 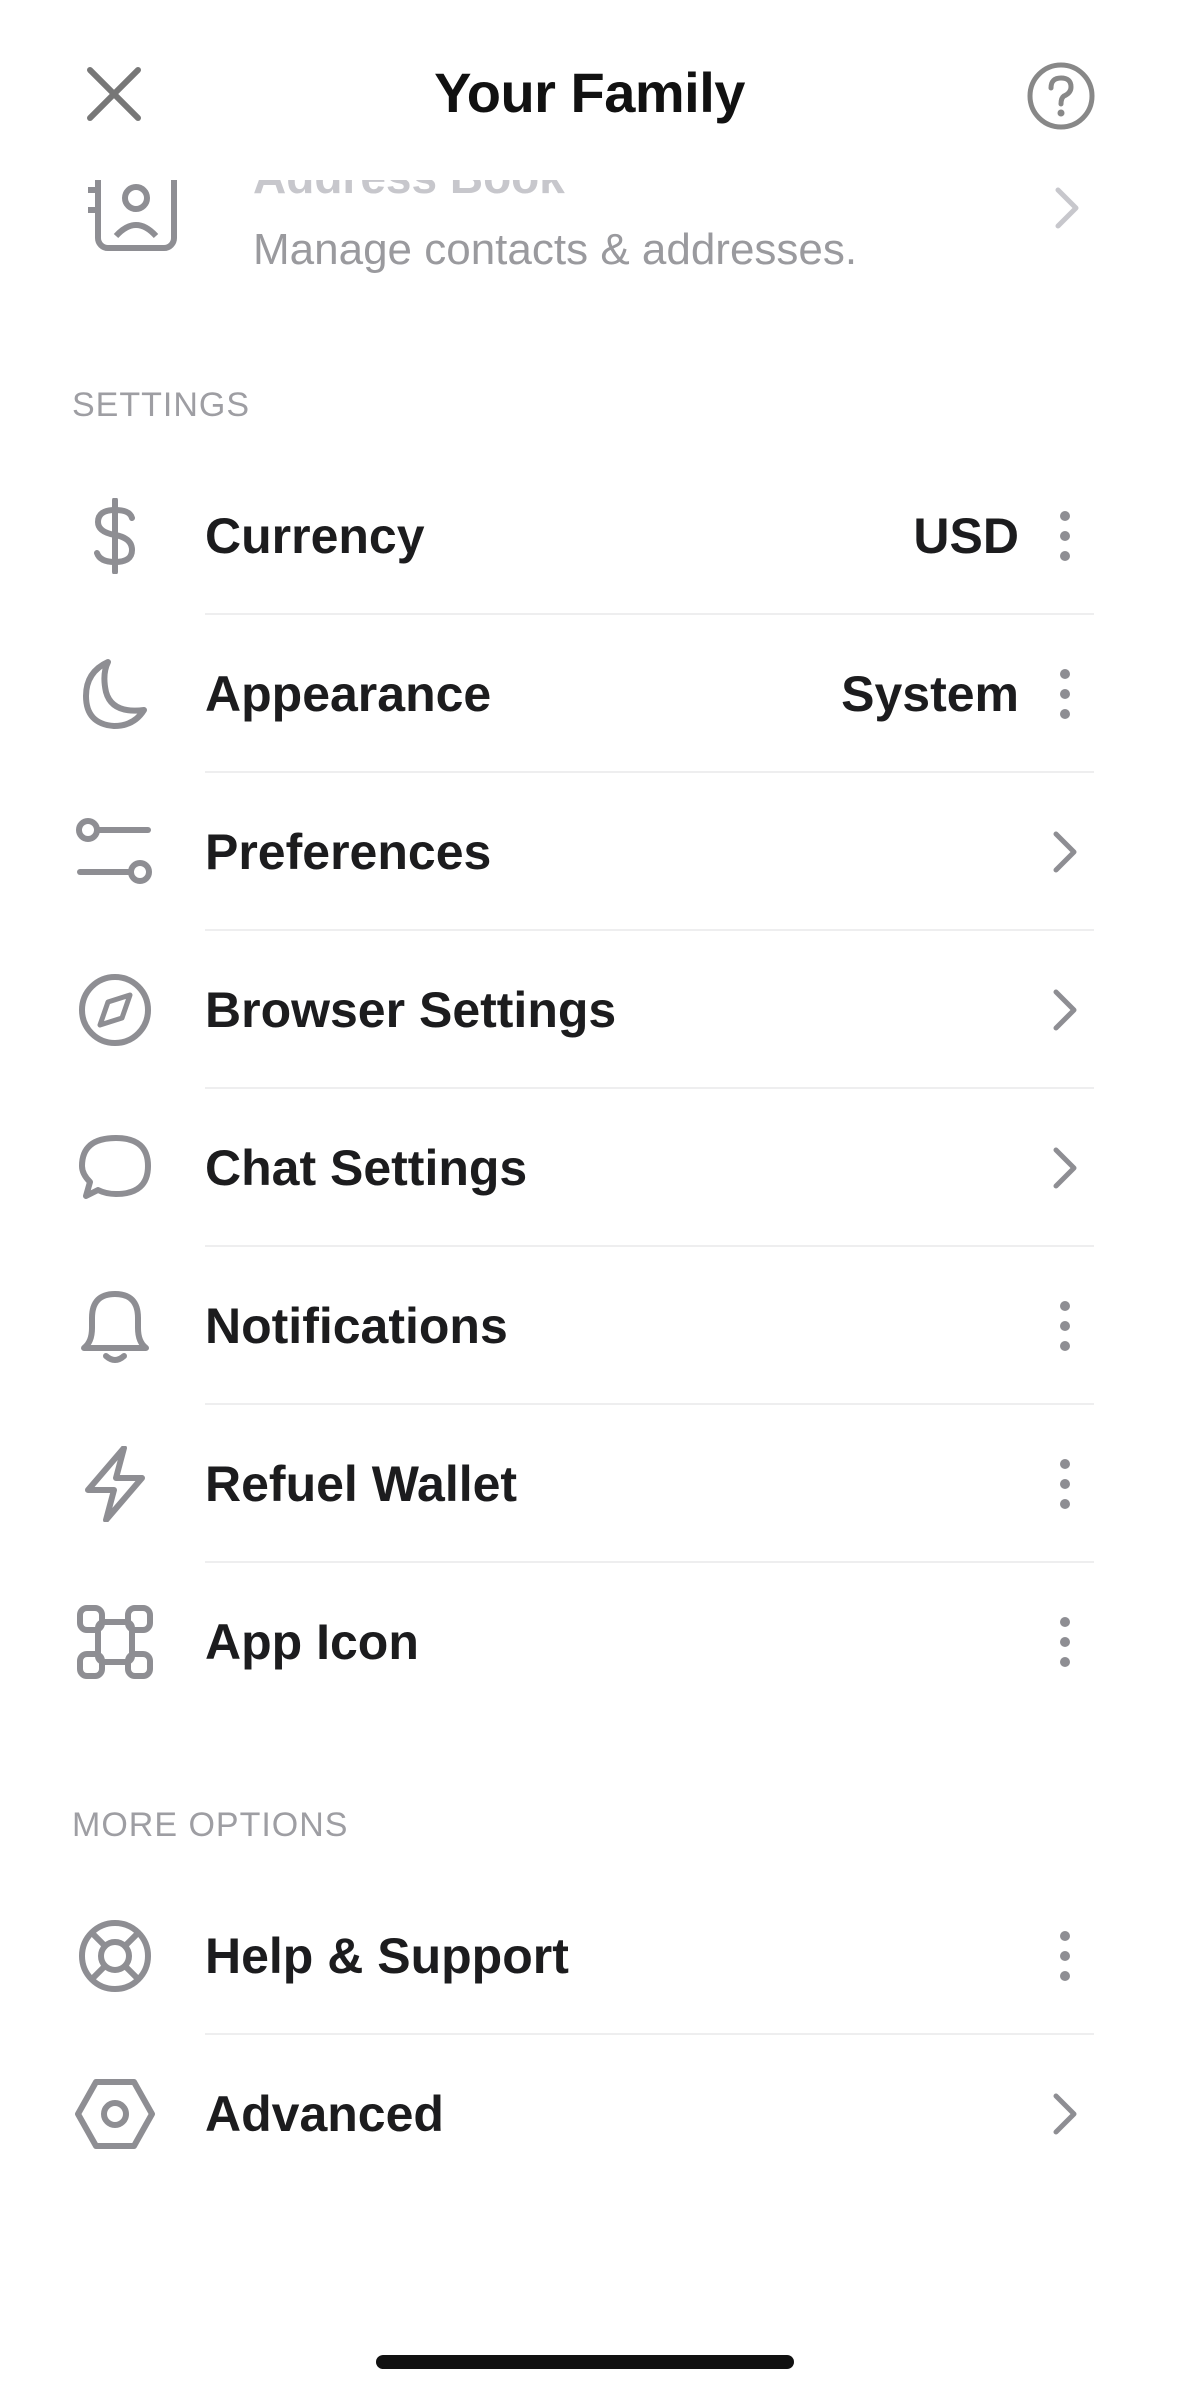 What do you see at coordinates (589, 536) in the screenshot?
I see `settings-item-currency: Currency USD` at bounding box center [589, 536].